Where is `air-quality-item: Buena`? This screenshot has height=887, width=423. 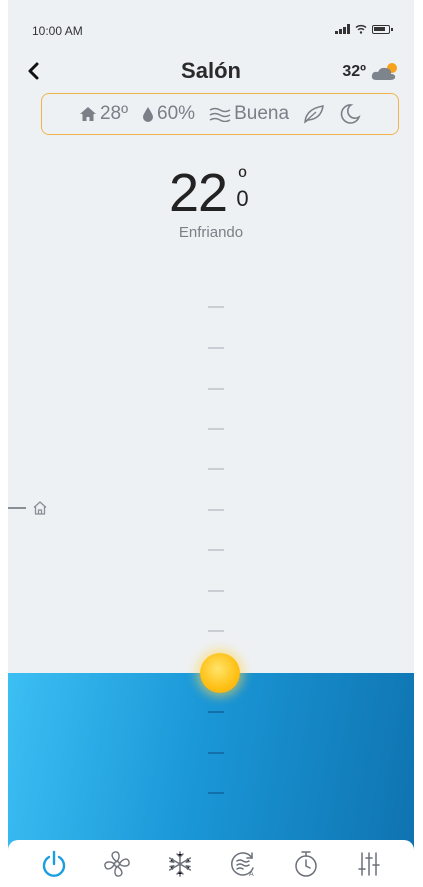
air-quality-item: Buena is located at coordinates (249, 114).